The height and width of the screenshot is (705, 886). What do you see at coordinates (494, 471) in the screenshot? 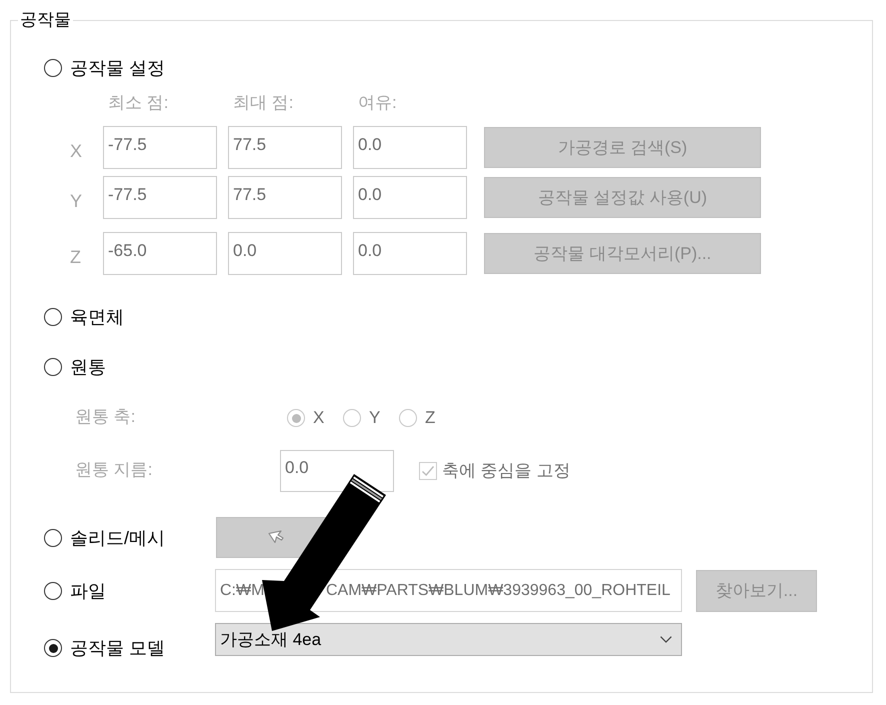
I see `checkbox-option: 축에 중심을 고정` at bounding box center [494, 471].